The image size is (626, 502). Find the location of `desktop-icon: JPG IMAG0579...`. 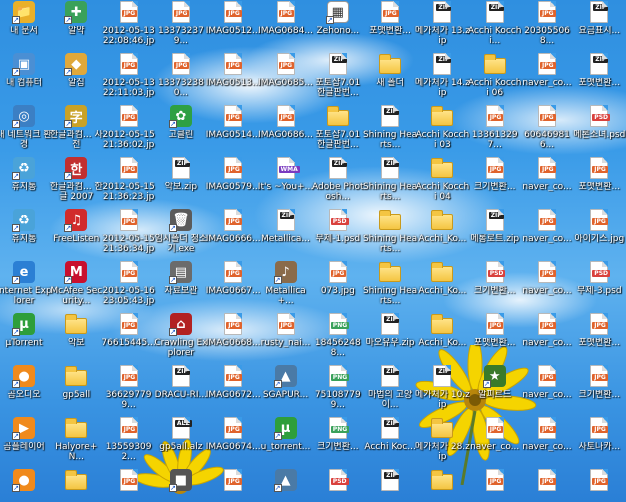

desktop-icon: JPG IMAG0579... is located at coordinates (233, 183).